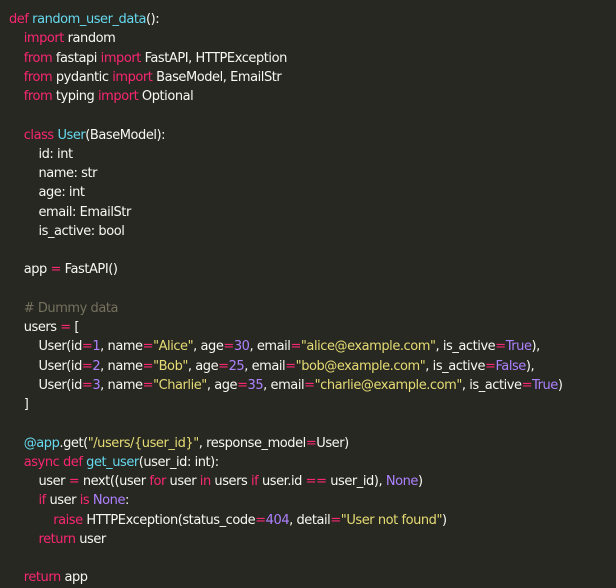 This screenshot has width=616, height=588. What do you see at coordinates (170, 366) in the screenshot?
I see `code-token: "Bob"` at bounding box center [170, 366].